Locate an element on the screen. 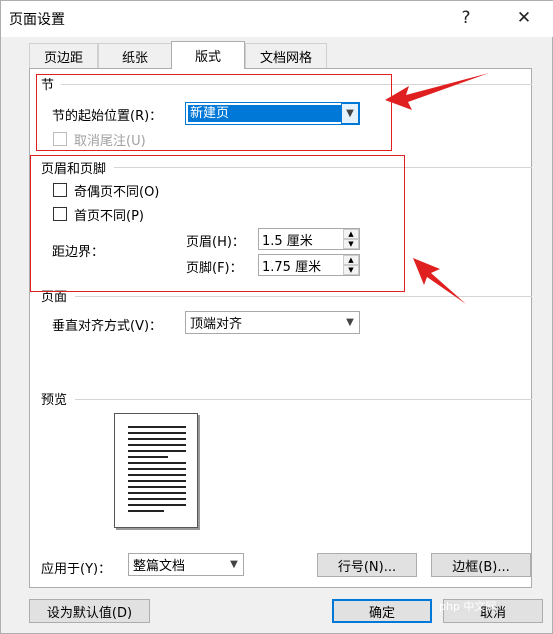  preview-group-label: 预览 is located at coordinates (54, 400).